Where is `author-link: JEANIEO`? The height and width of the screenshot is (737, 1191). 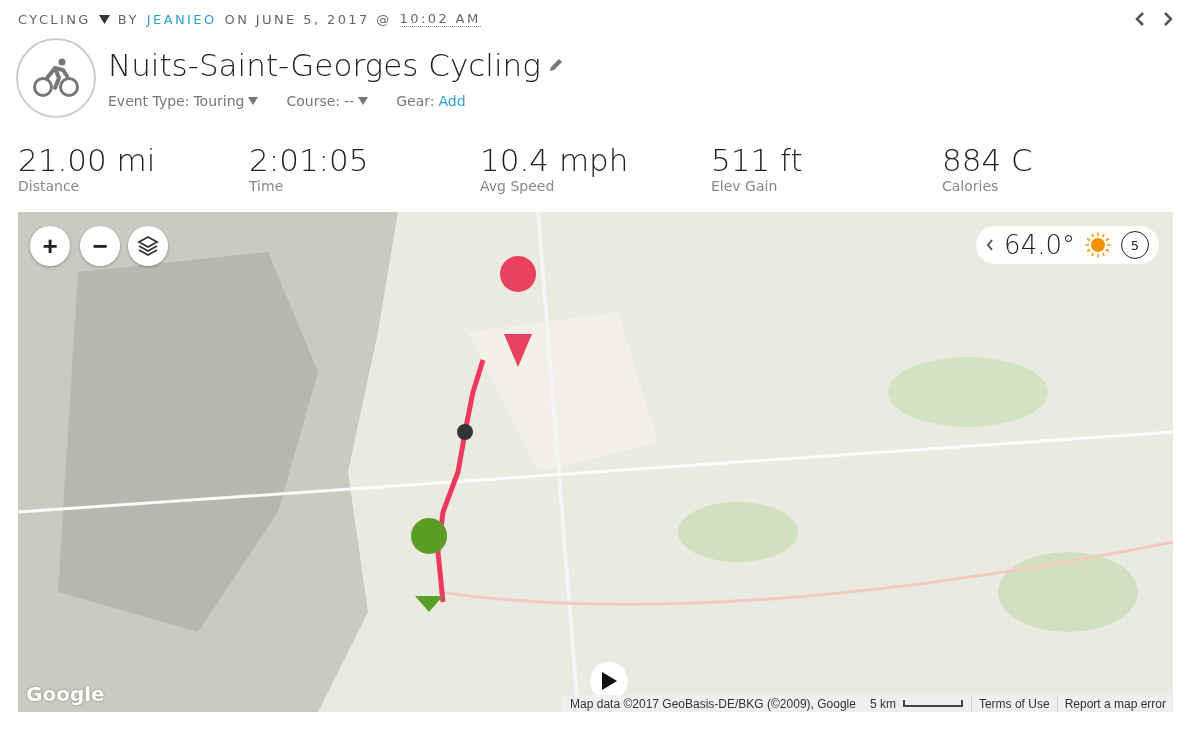 author-link: JEANIEO is located at coordinates (181, 19).